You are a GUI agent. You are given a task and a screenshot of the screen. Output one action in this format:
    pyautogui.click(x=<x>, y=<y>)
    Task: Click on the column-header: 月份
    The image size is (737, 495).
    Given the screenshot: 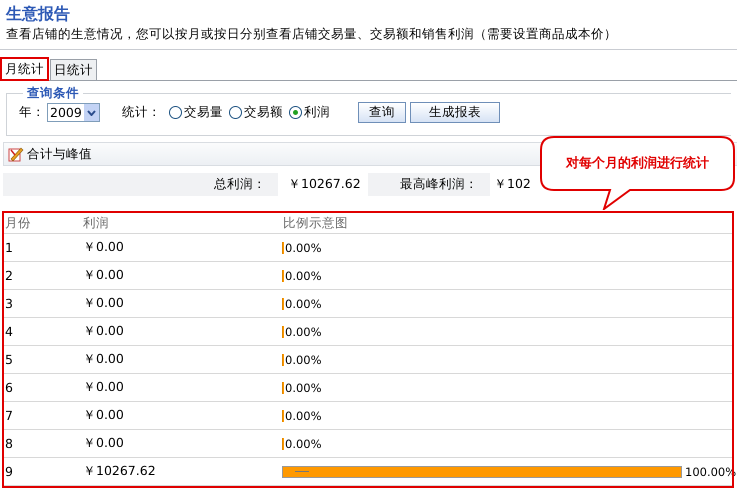 What is the action you would take?
    pyautogui.click(x=18, y=223)
    